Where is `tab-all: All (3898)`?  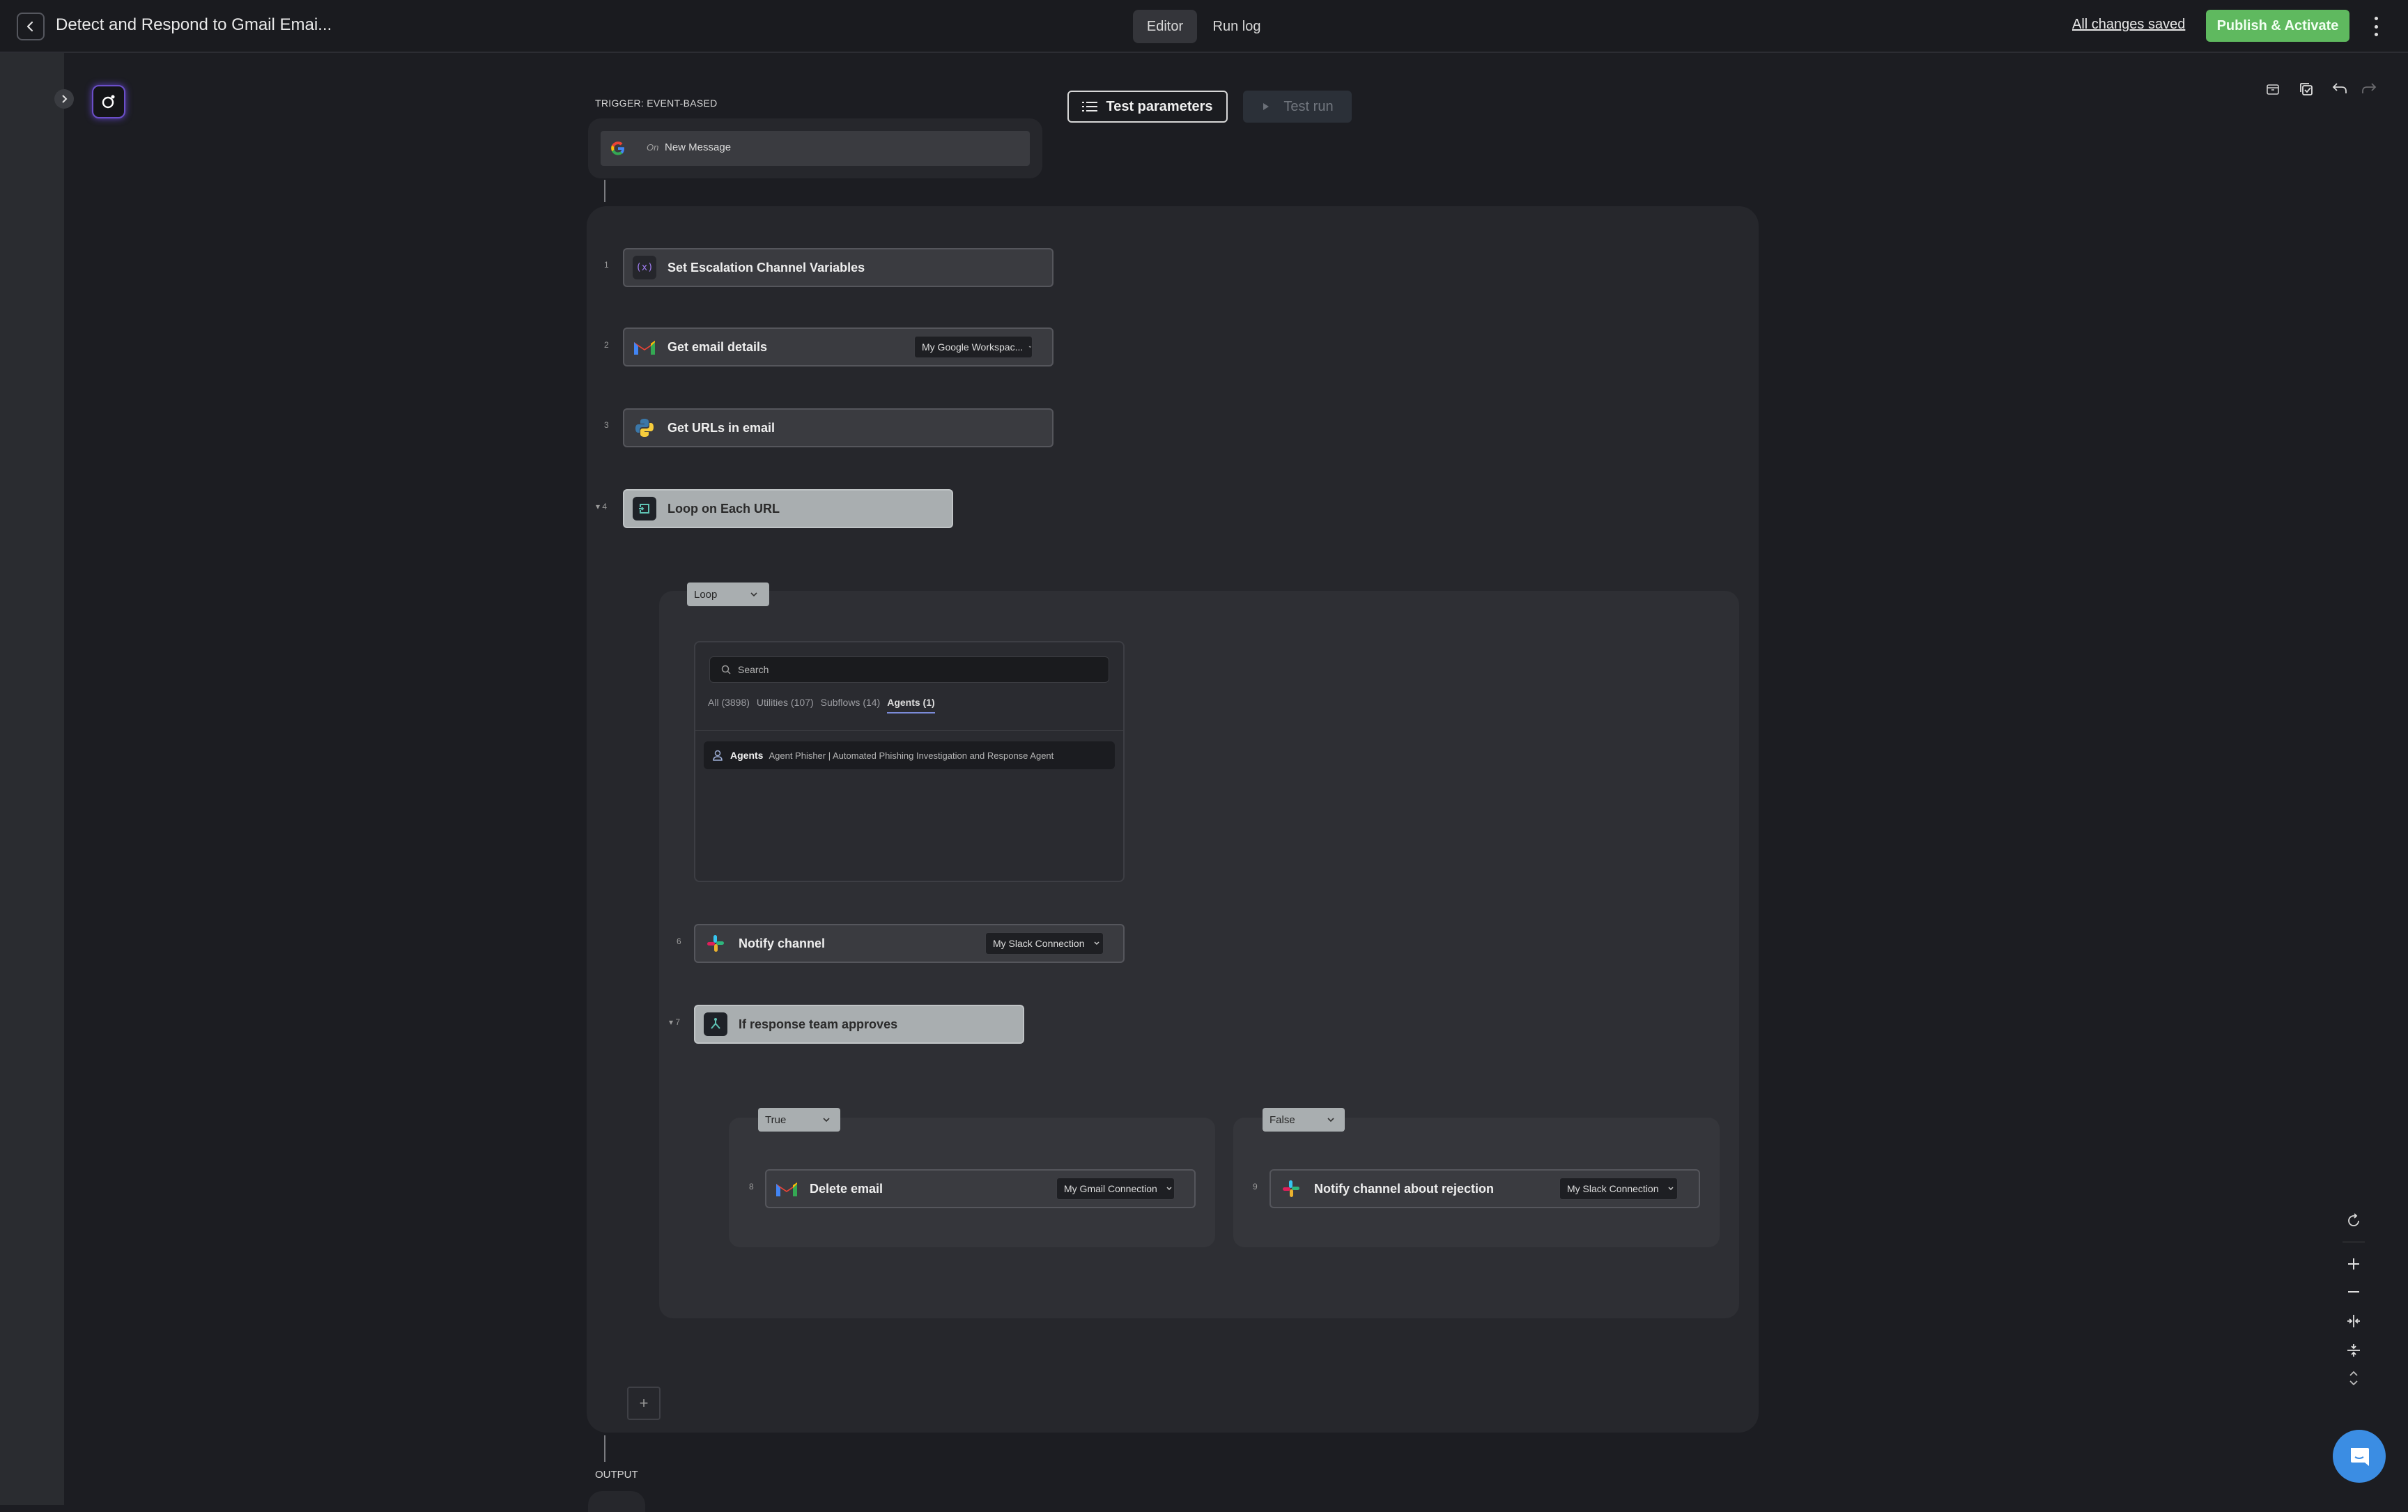 tab-all: All (3898) is located at coordinates (729, 705).